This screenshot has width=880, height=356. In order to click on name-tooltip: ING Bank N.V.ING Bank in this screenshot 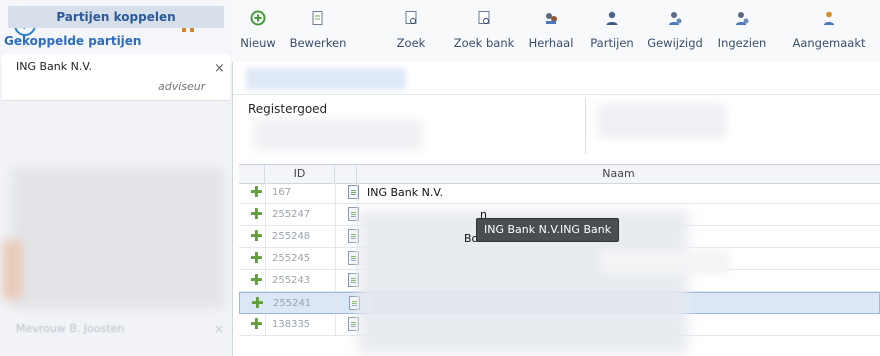, I will do `click(548, 230)`.